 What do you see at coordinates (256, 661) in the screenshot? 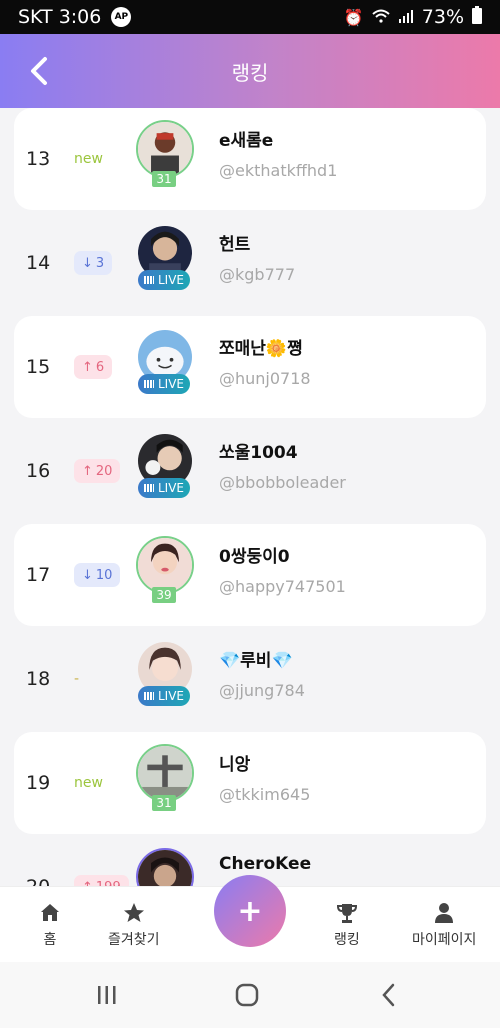
I see `user-name: 💎루비💎` at bounding box center [256, 661].